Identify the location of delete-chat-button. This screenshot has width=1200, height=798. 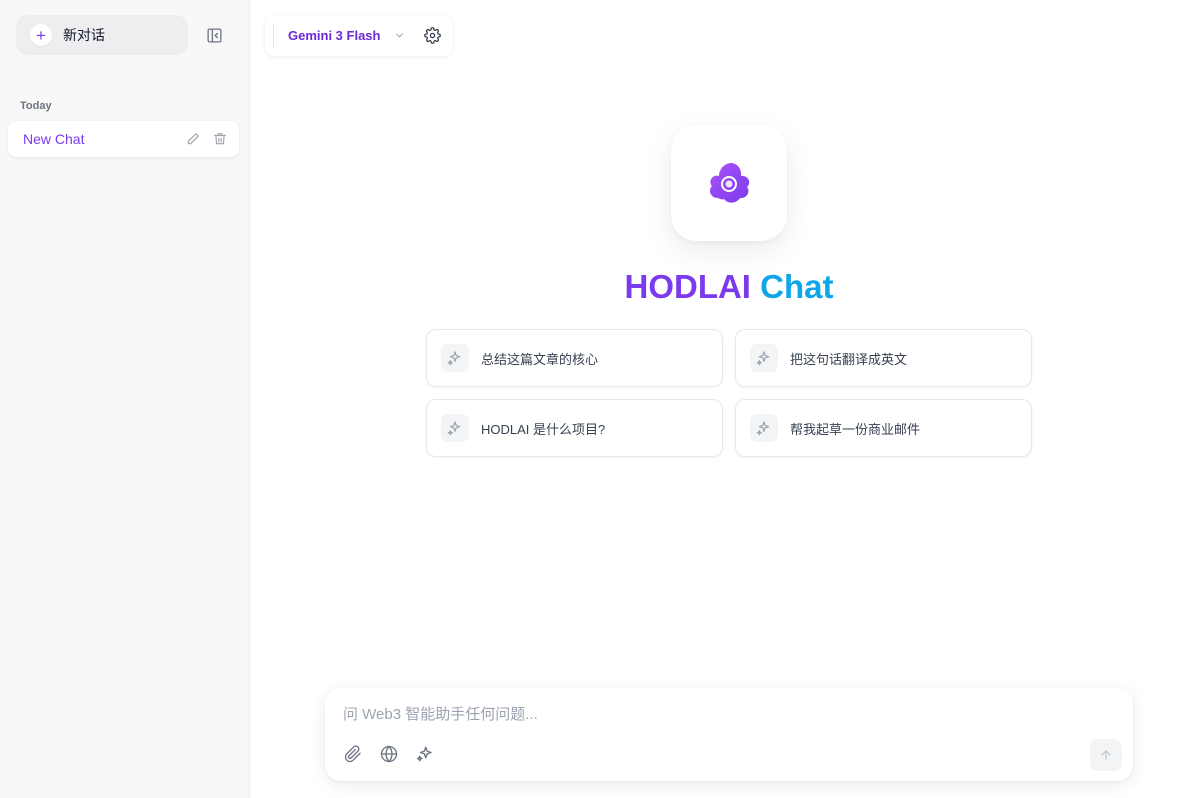
(220, 139).